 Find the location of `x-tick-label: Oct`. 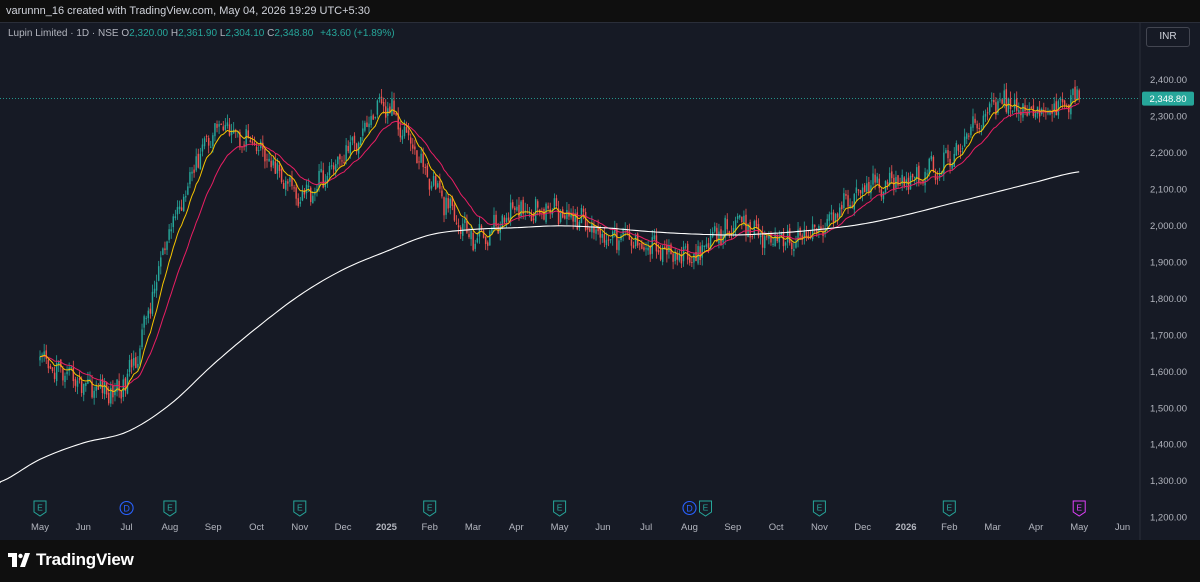

x-tick-label: Oct is located at coordinates (776, 527).